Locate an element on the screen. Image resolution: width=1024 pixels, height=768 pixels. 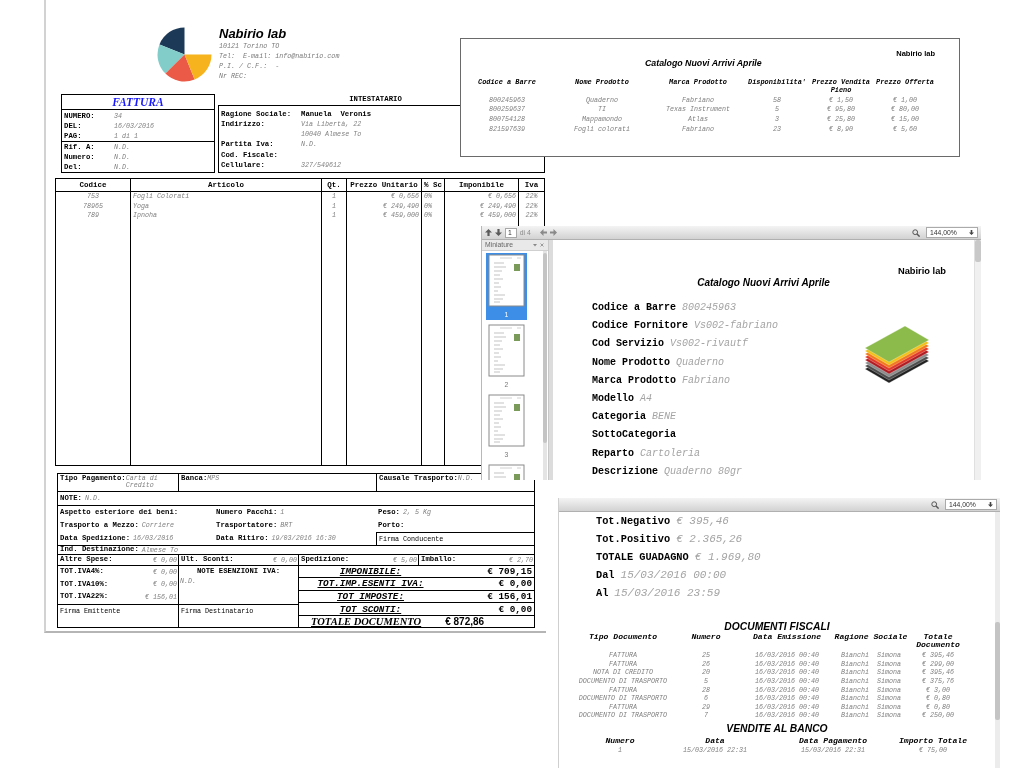
section-title: VENDITE AL BANCO is located at coordinates (777, 728).